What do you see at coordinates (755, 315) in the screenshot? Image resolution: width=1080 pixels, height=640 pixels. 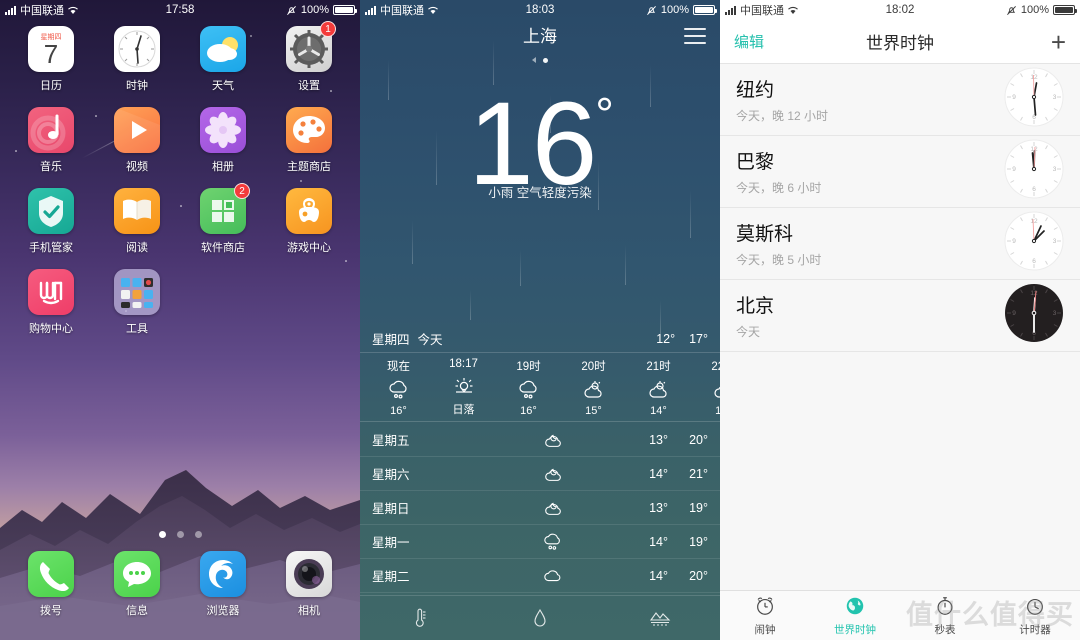 I see `city-text: 北京 今天` at bounding box center [755, 315].